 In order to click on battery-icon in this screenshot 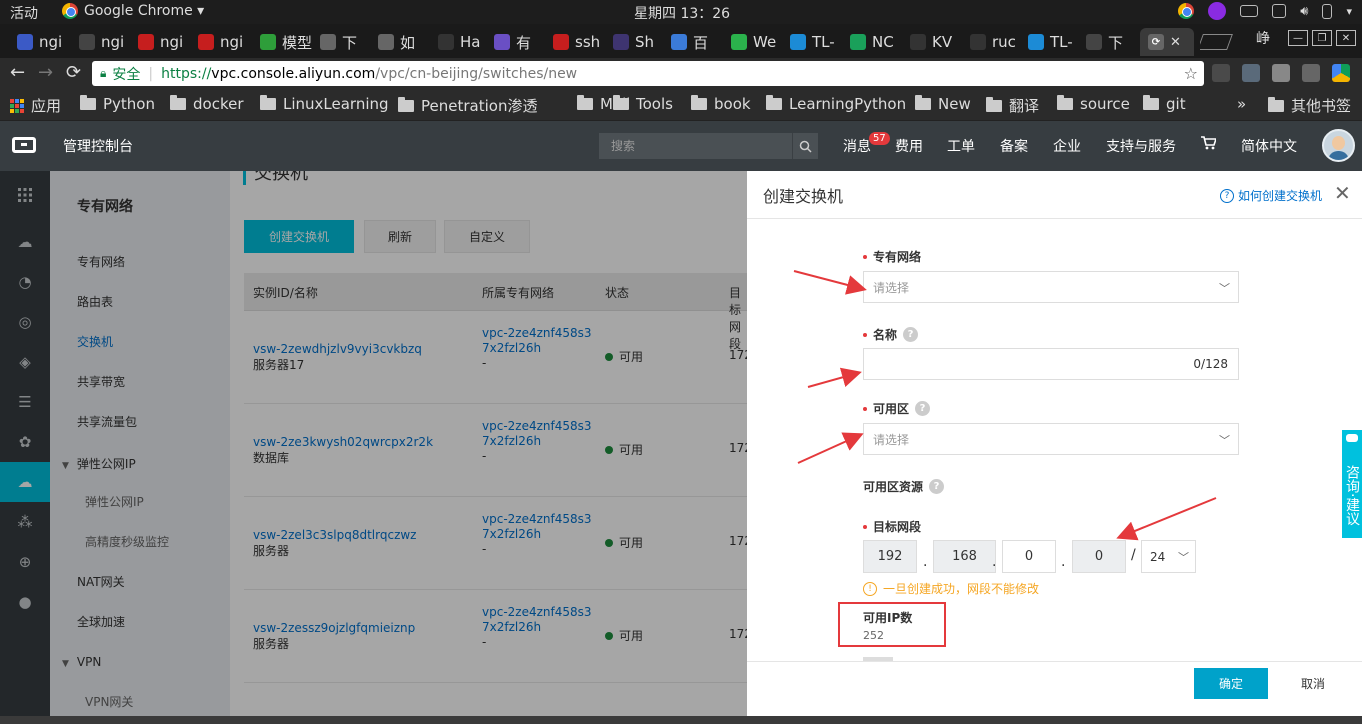, I will do `click(1327, 11)`.